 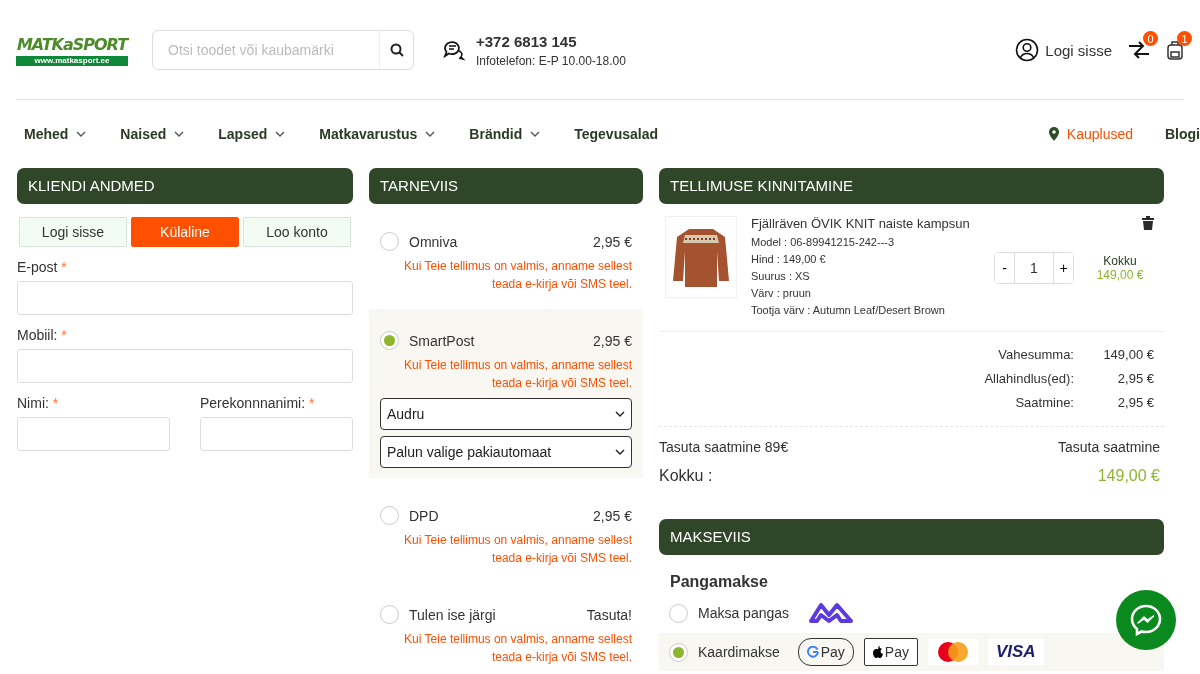 I want to click on nav-menu-item: Mehed, so click(x=55, y=134).